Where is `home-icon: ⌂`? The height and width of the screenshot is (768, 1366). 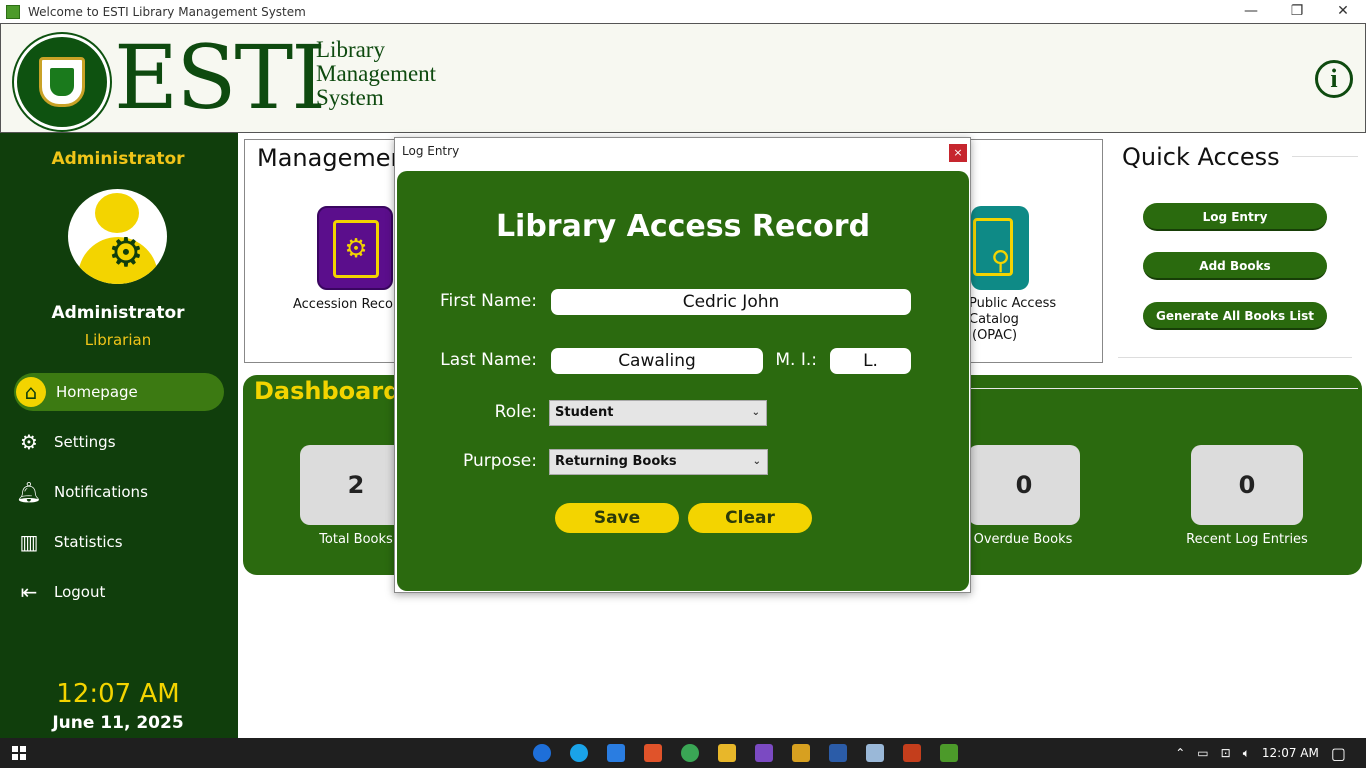 home-icon: ⌂ is located at coordinates (31, 392).